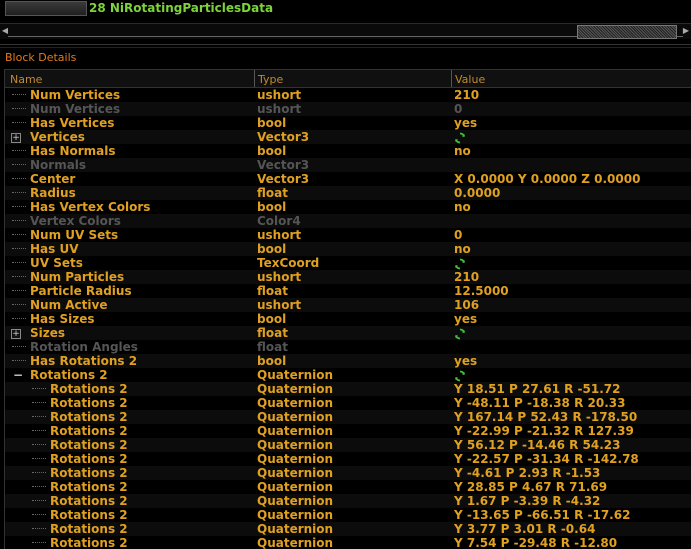 The image size is (691, 549). I want to click on table-row: + Vertices Vector3, so click(348, 137).